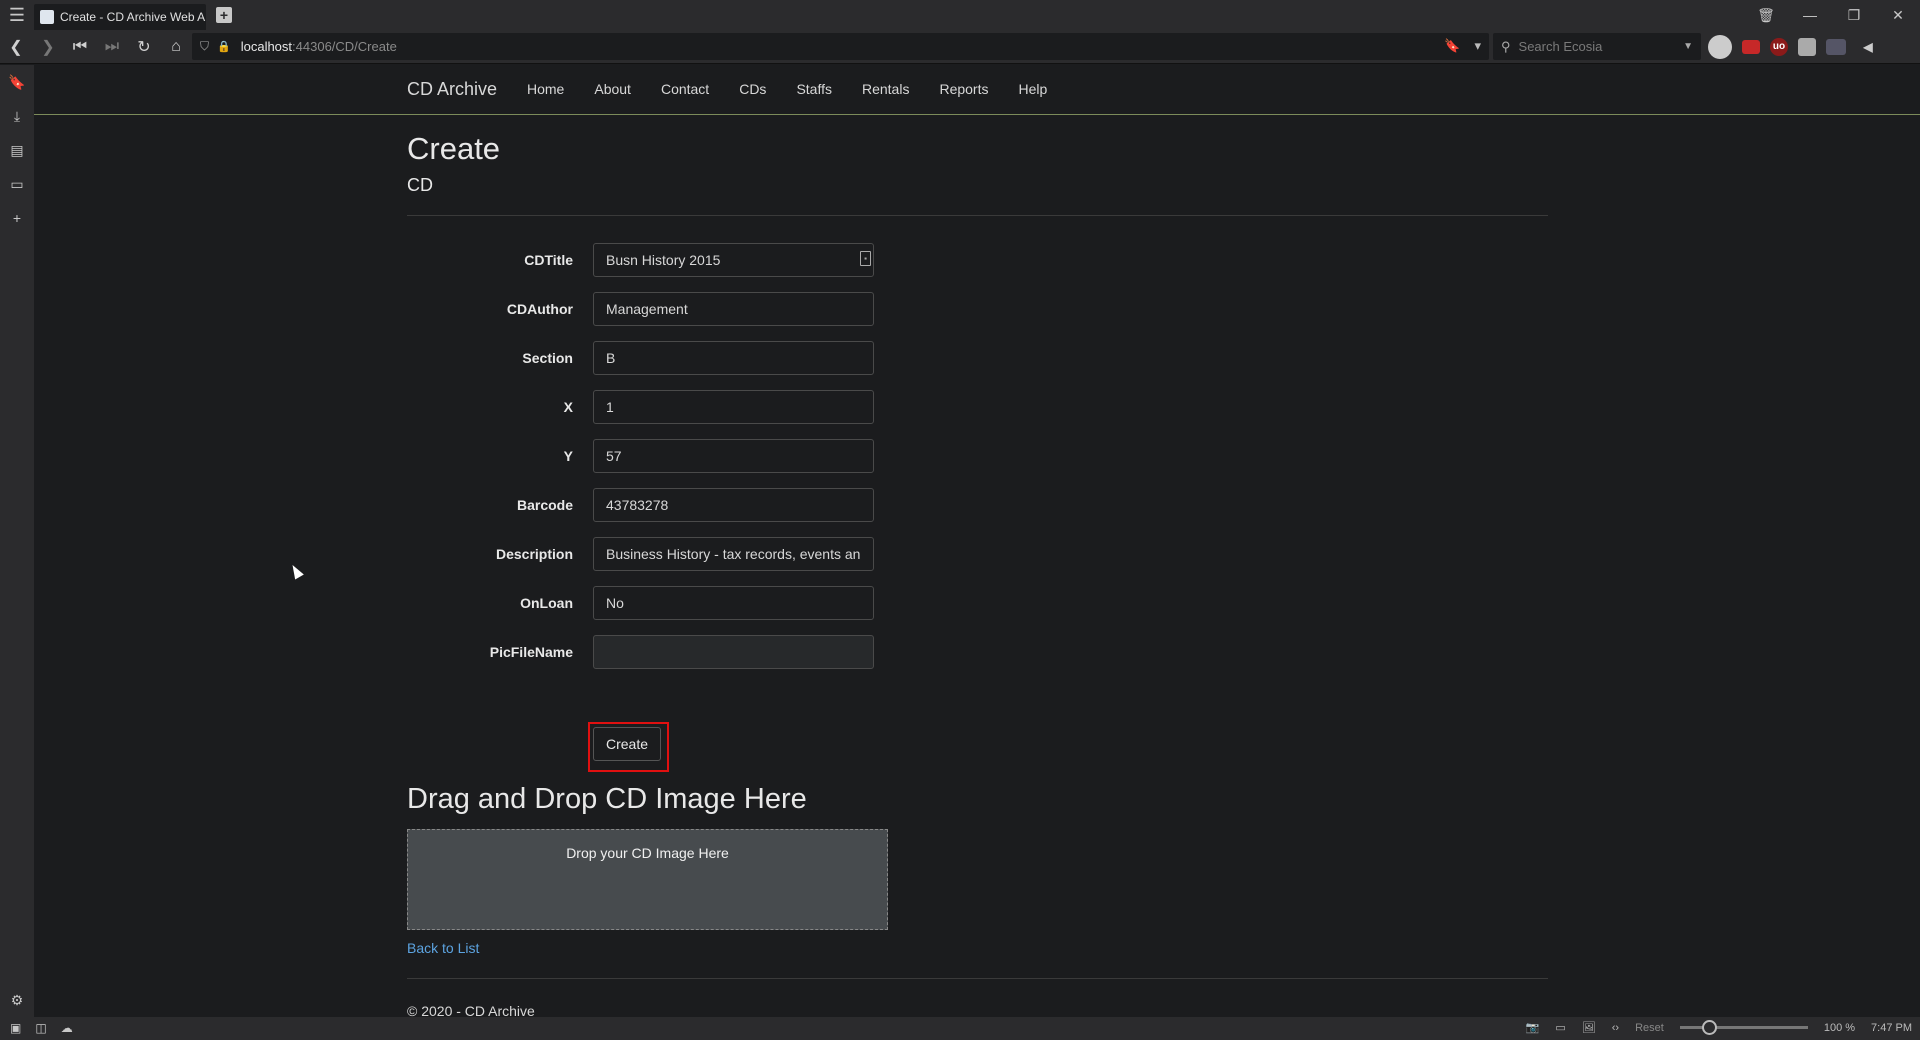  What do you see at coordinates (814, 89) in the screenshot?
I see `menu-staffs: Staffs` at bounding box center [814, 89].